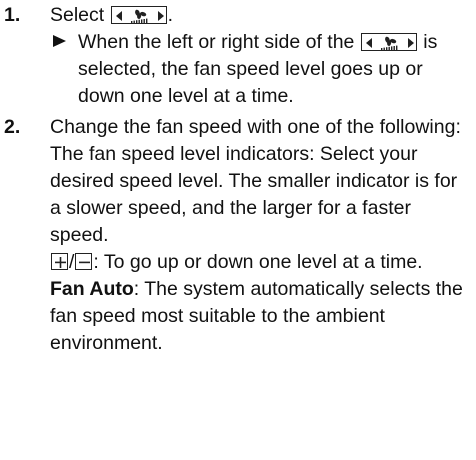  Describe the element at coordinates (80, 15) in the screenshot. I see `step-text: Select` at that location.